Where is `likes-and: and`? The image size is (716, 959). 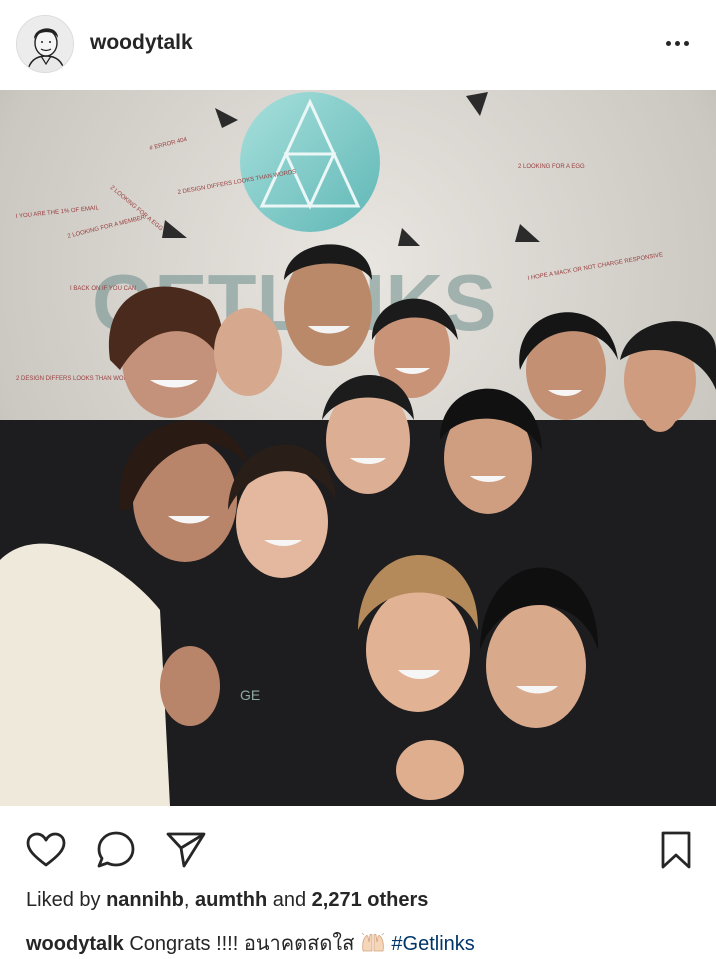
likes-and: and is located at coordinates (289, 900).